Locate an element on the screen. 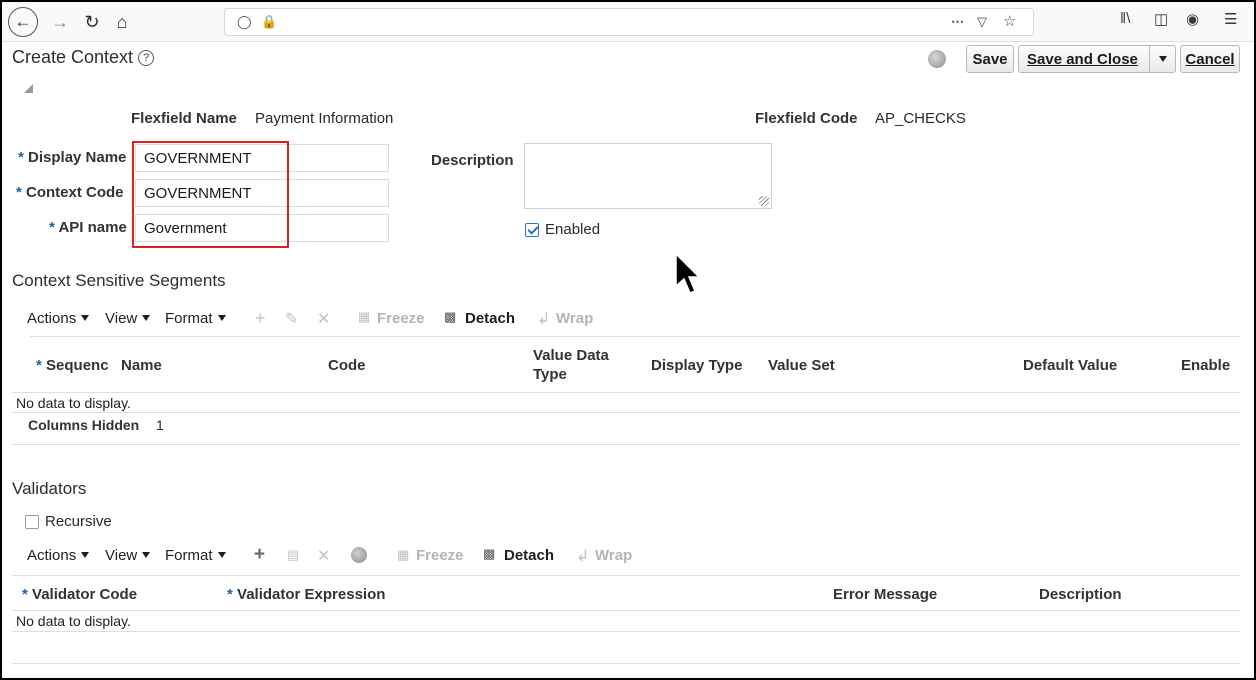  sidebar-icon: ◫ is located at coordinates (1161, 19).